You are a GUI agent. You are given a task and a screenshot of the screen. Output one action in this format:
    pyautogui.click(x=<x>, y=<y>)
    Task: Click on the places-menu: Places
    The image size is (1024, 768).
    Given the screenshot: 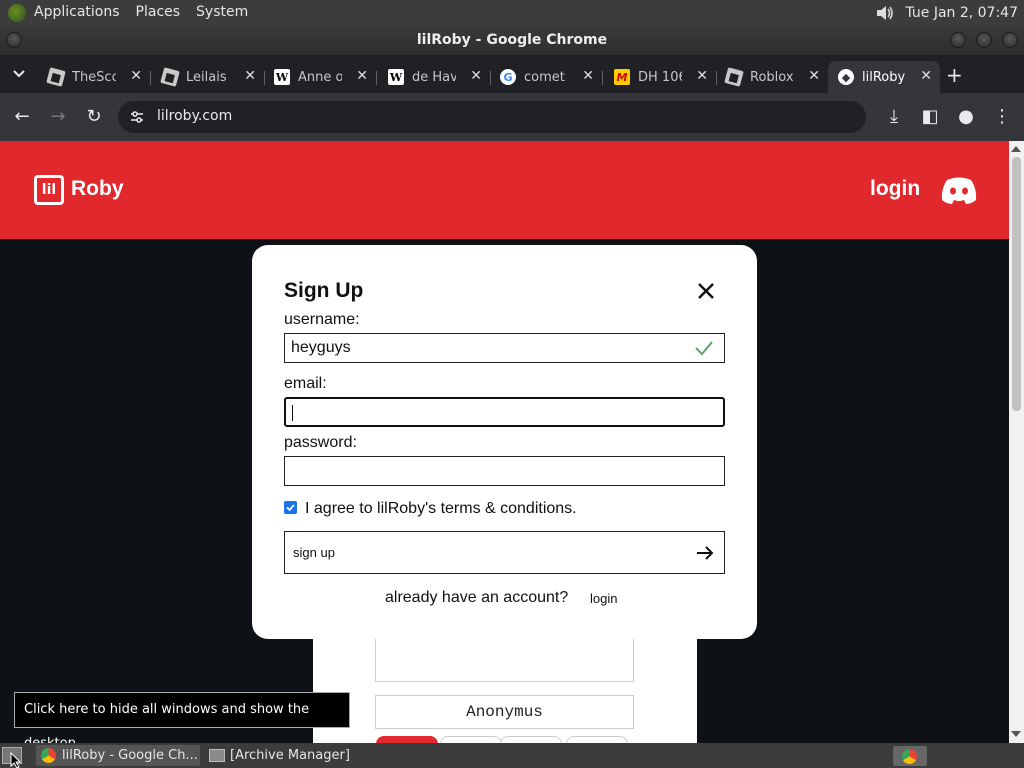 What is the action you would take?
    pyautogui.click(x=158, y=12)
    